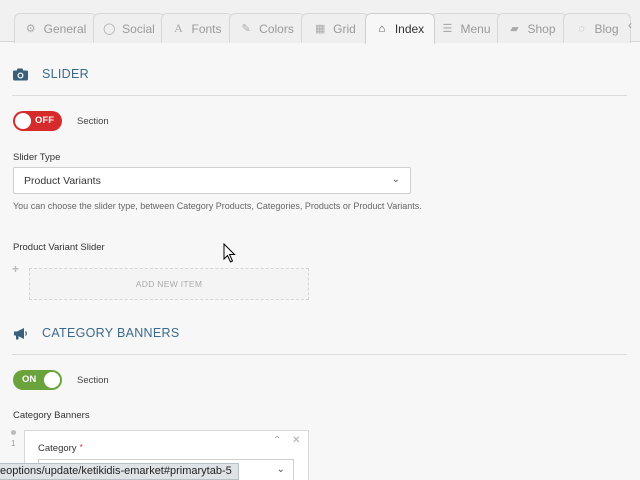  I want to click on tab-social: ◯ Social, so click(129, 28).